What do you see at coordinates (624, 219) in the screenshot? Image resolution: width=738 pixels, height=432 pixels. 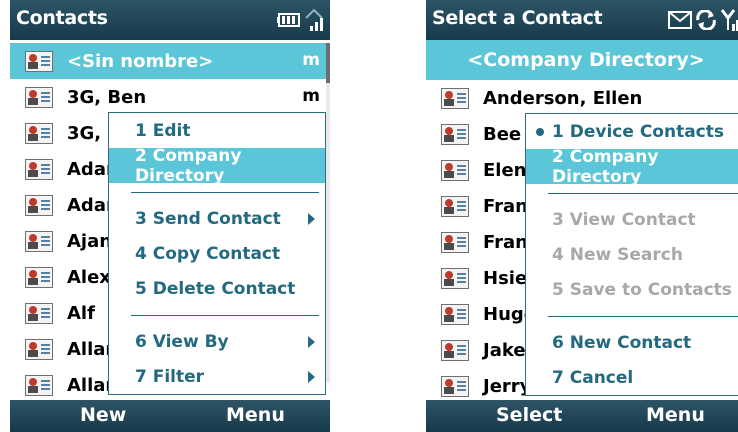 I see `menu-item-label: 3 View Contact` at bounding box center [624, 219].